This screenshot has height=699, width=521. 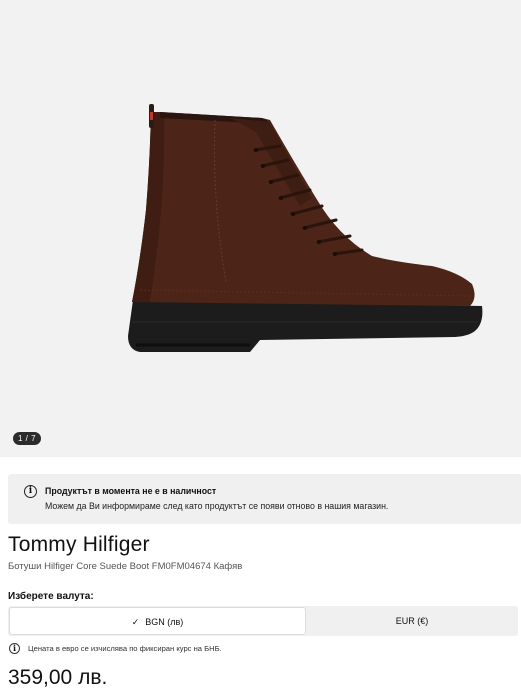 I want to click on currency-switch: ✓ BGN (лв) EUR (€), so click(x=263, y=621).